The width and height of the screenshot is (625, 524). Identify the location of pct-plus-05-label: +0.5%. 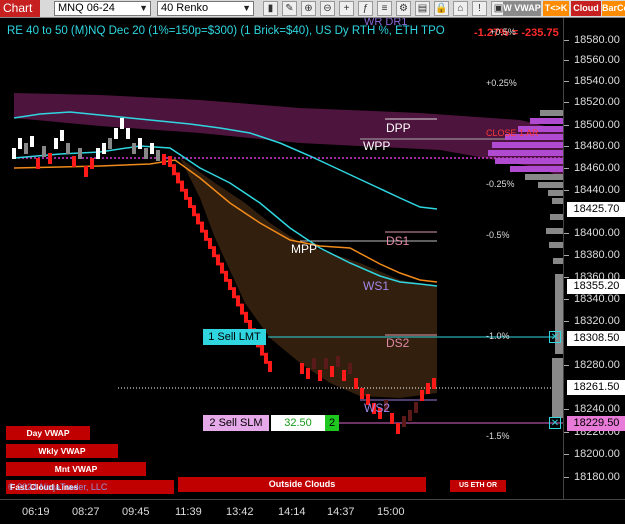
(503, 32).